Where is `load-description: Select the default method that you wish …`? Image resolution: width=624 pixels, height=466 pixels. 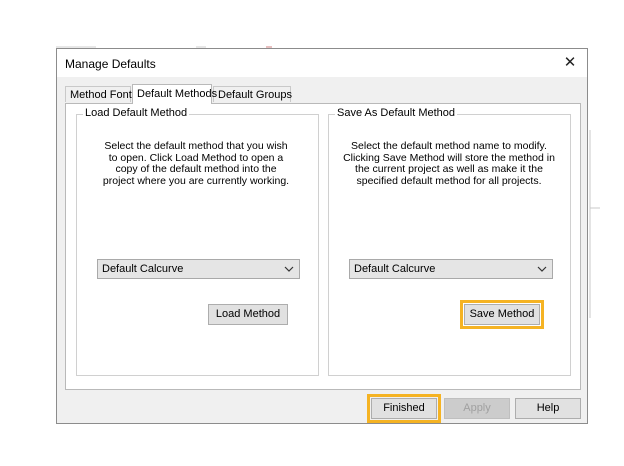
load-description: Select the default method that you wish … is located at coordinates (196, 163).